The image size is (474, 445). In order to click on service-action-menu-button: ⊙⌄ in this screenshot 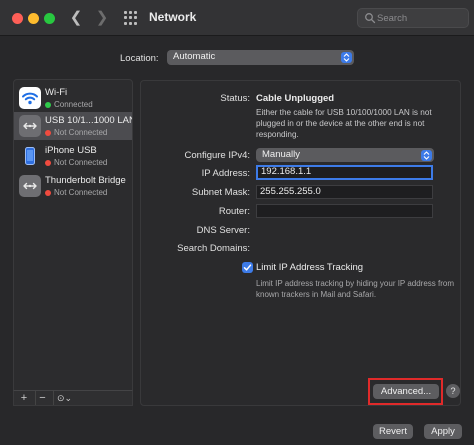, I will do `click(64, 398)`.